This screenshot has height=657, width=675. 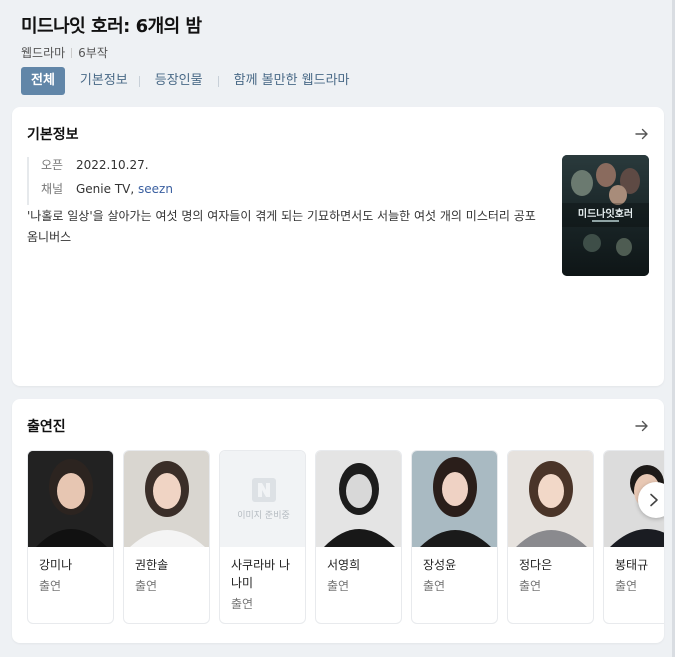 What do you see at coordinates (152, 565) in the screenshot?
I see `cast-name: 권한솔` at bounding box center [152, 565].